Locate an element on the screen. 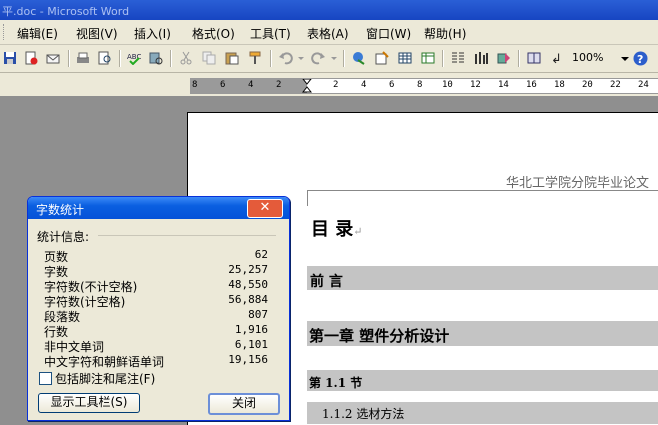 This screenshot has height=425, width=658. insert-excel-icon is located at coordinates (428, 58).